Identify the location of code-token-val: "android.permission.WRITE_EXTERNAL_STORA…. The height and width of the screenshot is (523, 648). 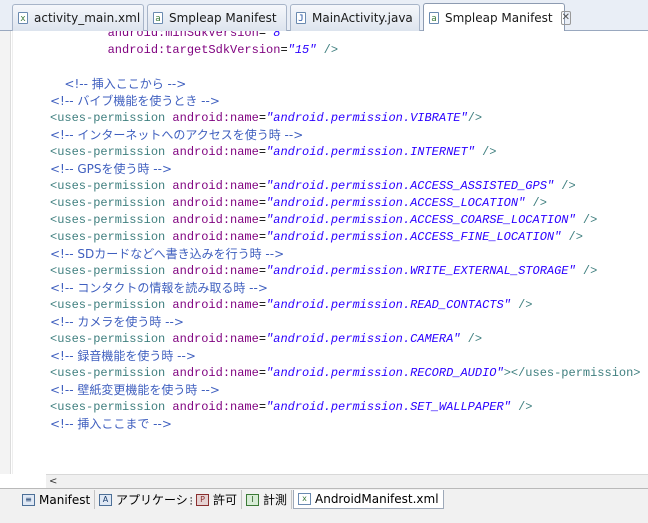
(421, 271).